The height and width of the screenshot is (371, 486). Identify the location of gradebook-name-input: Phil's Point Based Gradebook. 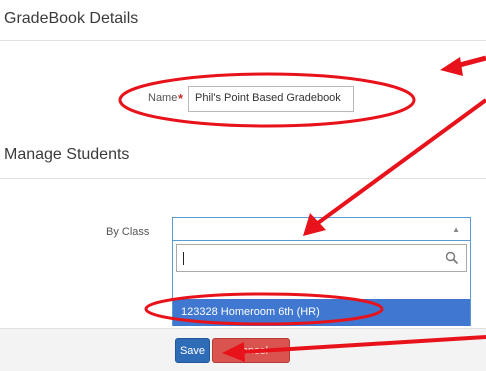
(271, 99).